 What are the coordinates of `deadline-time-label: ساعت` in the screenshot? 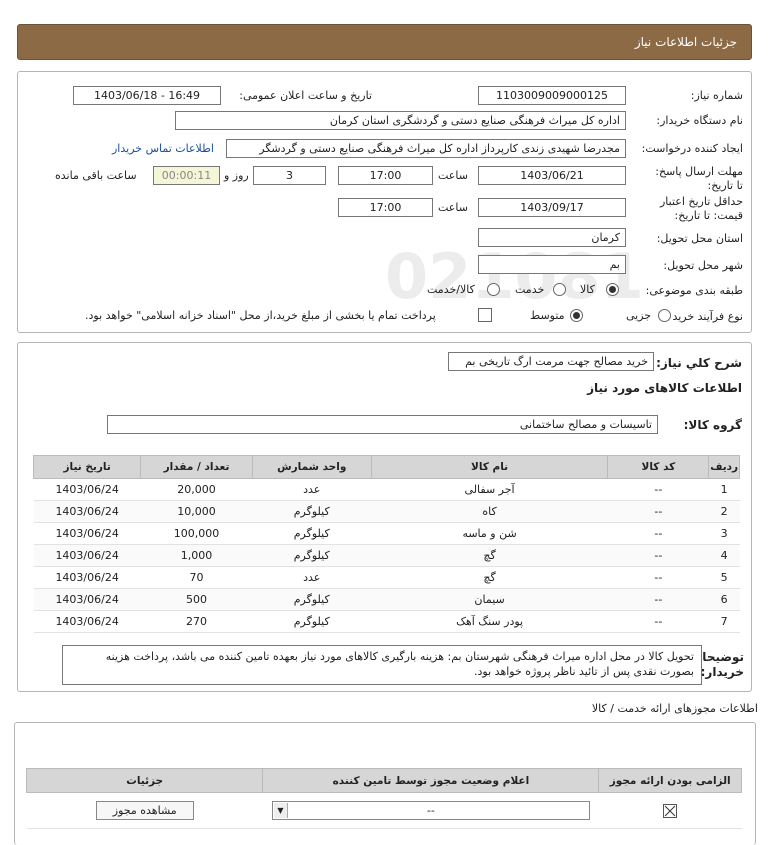 It's located at (453, 175).